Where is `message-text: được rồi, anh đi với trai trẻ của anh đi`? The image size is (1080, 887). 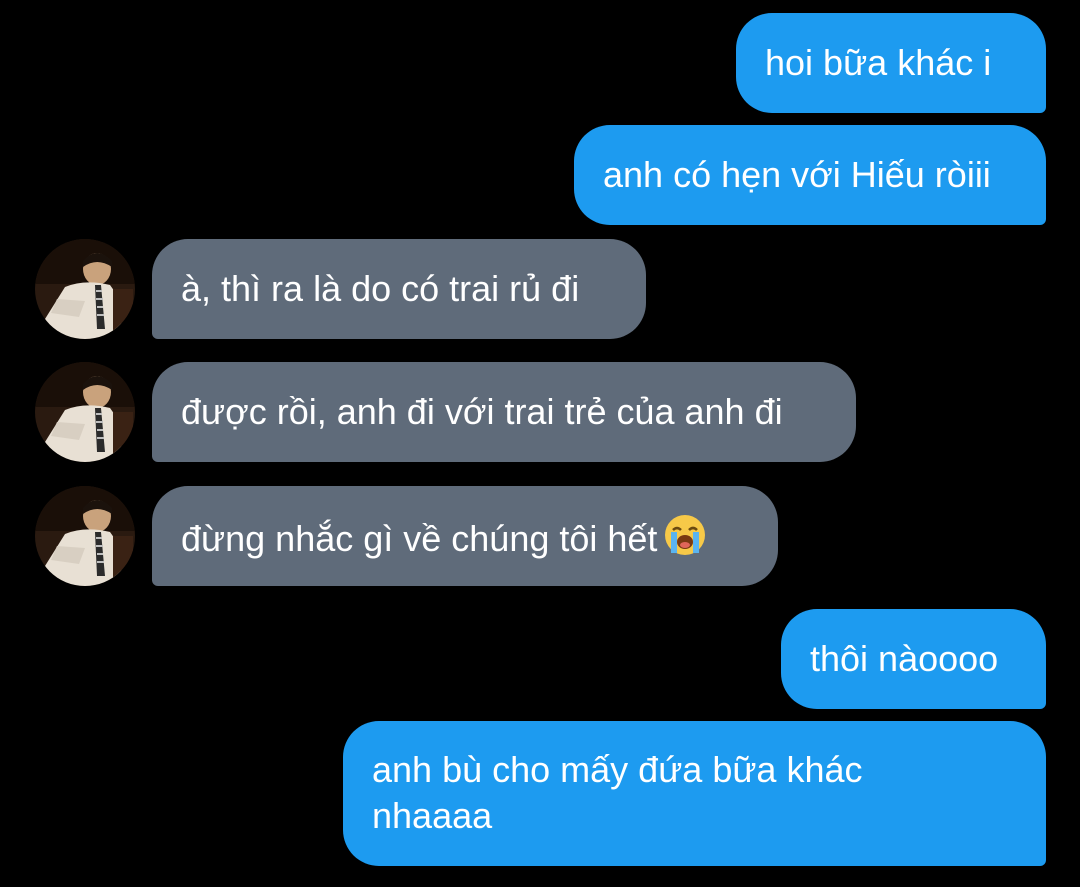
message-text: được rồi, anh đi với trai trẻ của anh đi is located at coordinates (482, 411).